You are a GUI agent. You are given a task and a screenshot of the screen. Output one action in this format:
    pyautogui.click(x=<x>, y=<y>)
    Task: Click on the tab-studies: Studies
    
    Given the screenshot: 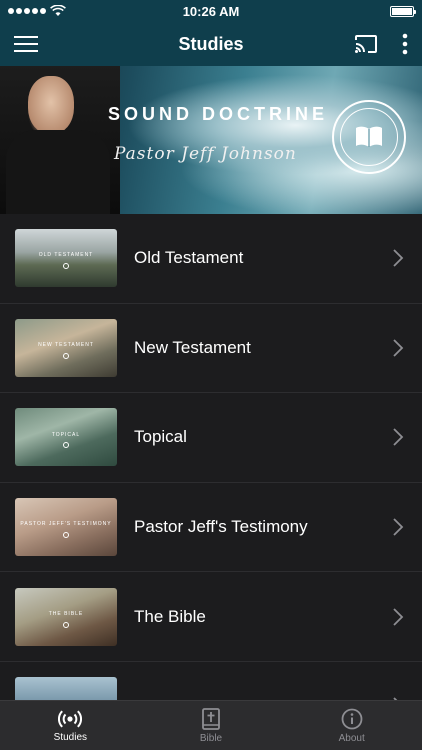 What is the action you would take?
    pyautogui.click(x=70, y=725)
    